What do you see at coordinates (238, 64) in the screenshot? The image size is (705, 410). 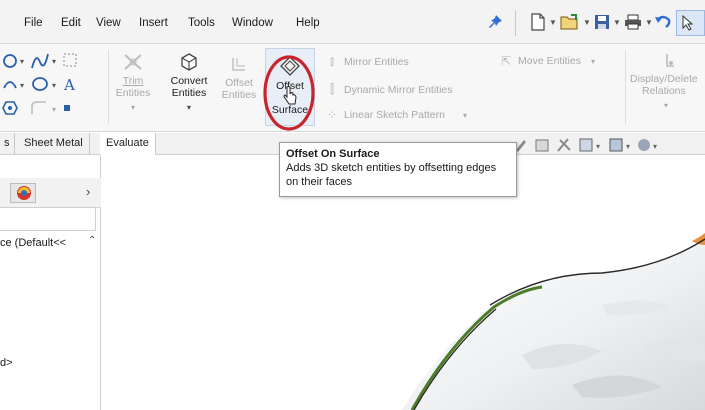 I see `offset-entities-icon` at bounding box center [238, 64].